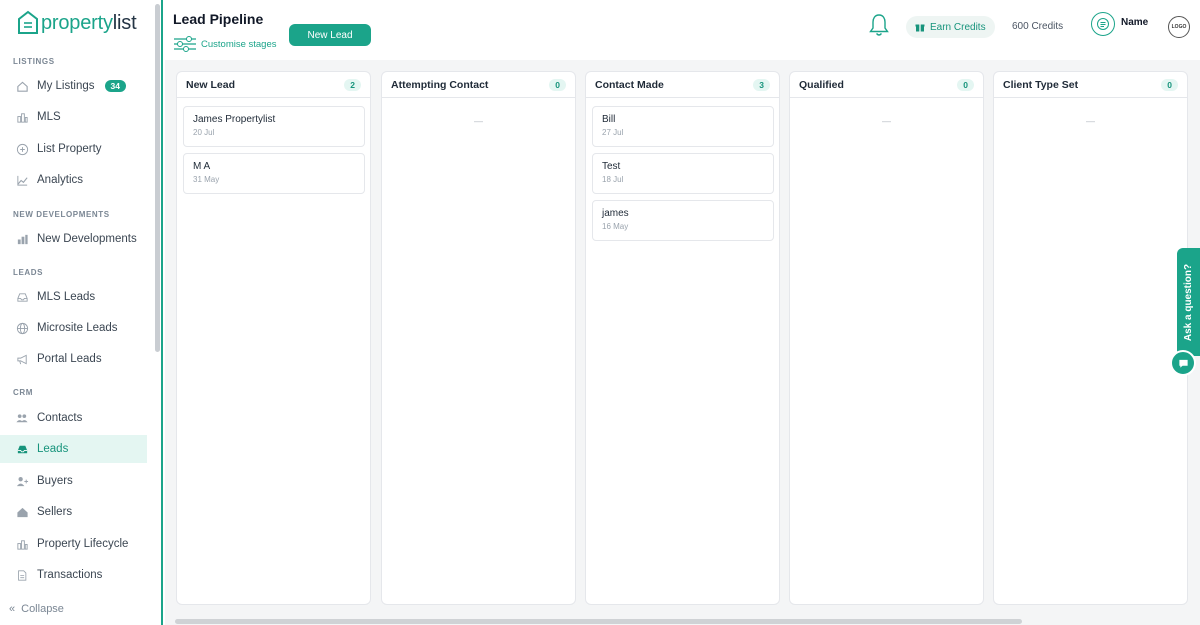  What do you see at coordinates (60, 180) in the screenshot?
I see `sidebar-item-label: Analytics` at bounding box center [60, 180].